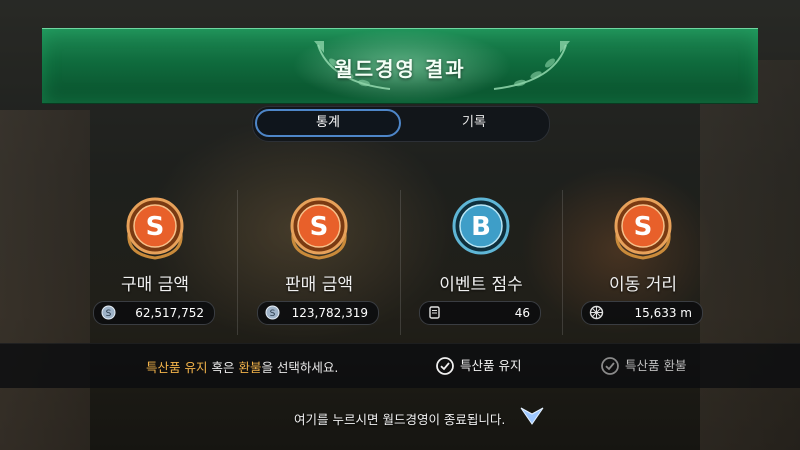  What do you see at coordinates (481, 285) in the screenshot?
I see `stat-label: 이벤트 점수` at bounding box center [481, 285].